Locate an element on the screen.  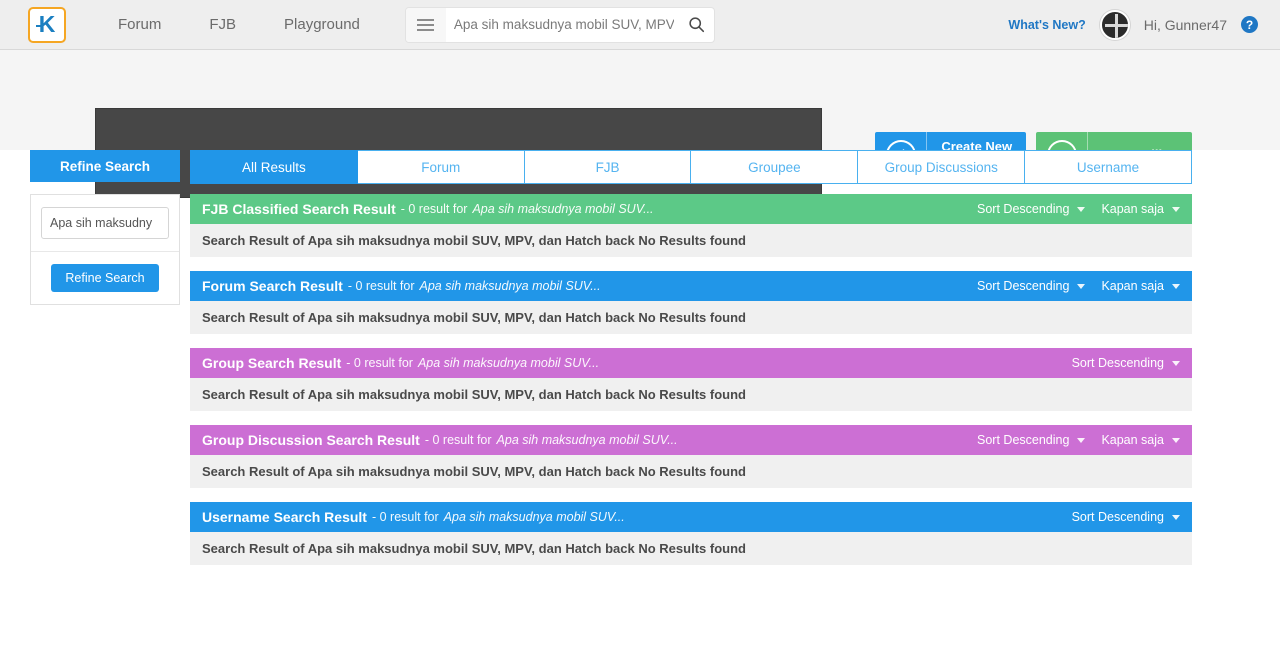
tab-fjb: FJB is located at coordinates (608, 167).